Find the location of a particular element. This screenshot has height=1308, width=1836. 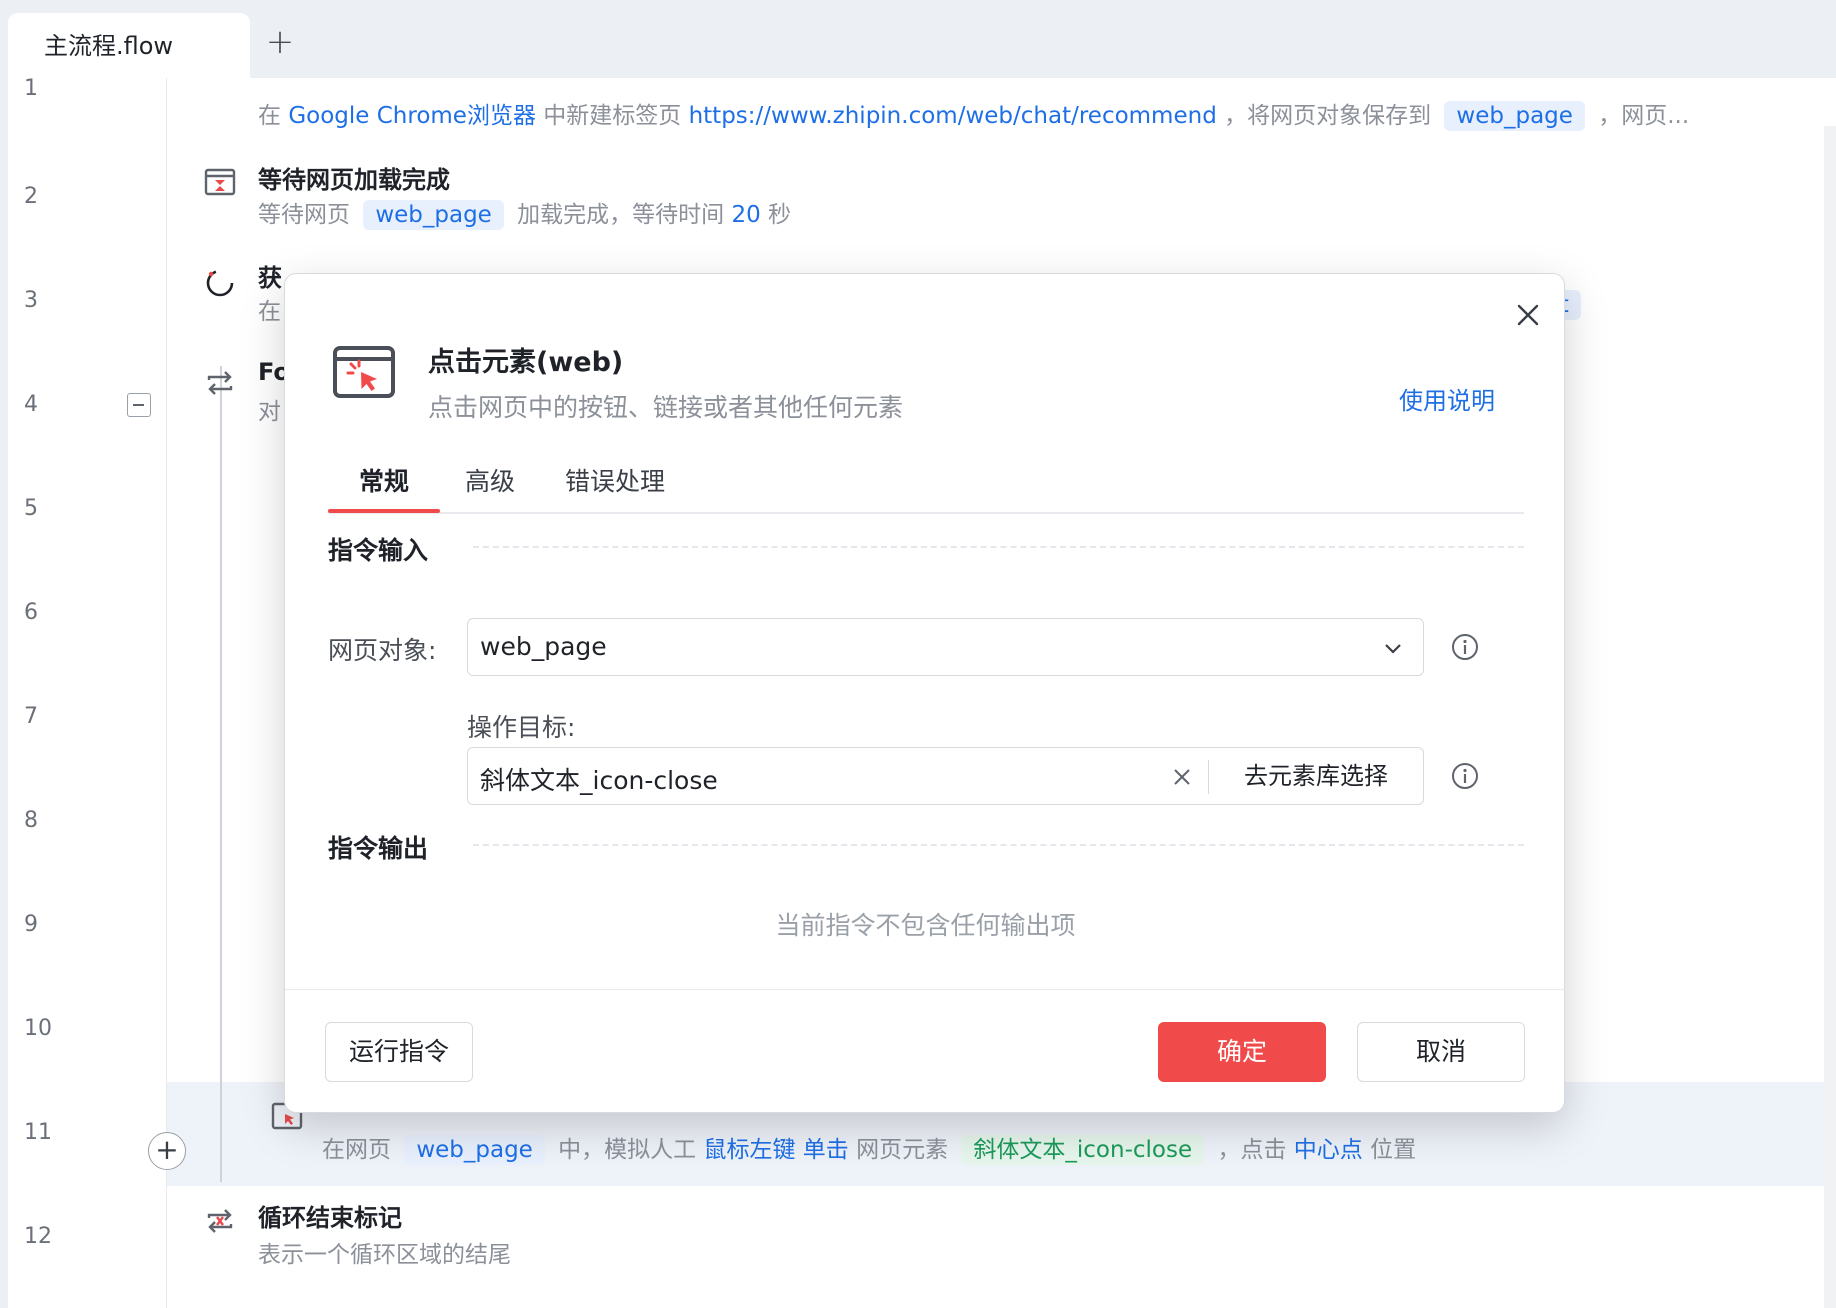

chevron-down-icon is located at coordinates (1393, 649).